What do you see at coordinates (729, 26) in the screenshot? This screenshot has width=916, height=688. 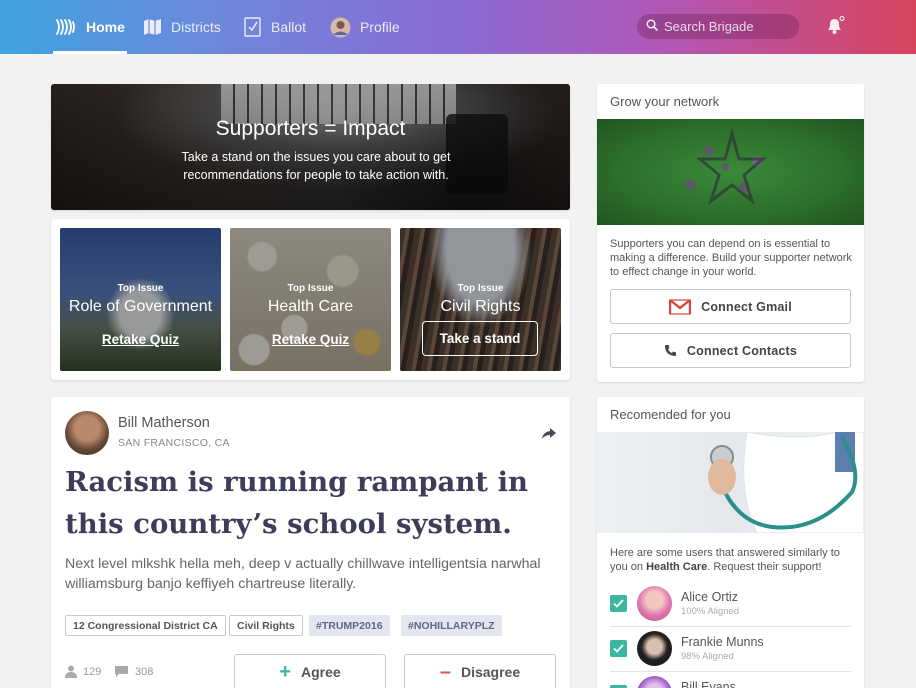 I see `search-input` at bounding box center [729, 26].